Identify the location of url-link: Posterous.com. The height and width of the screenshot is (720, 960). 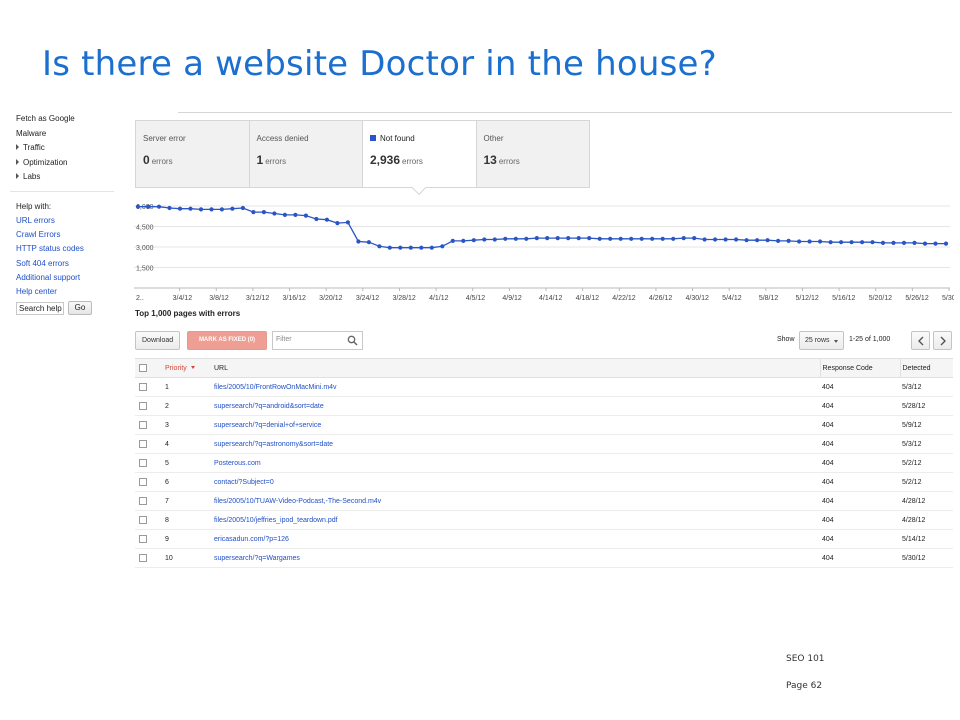
(237, 463).